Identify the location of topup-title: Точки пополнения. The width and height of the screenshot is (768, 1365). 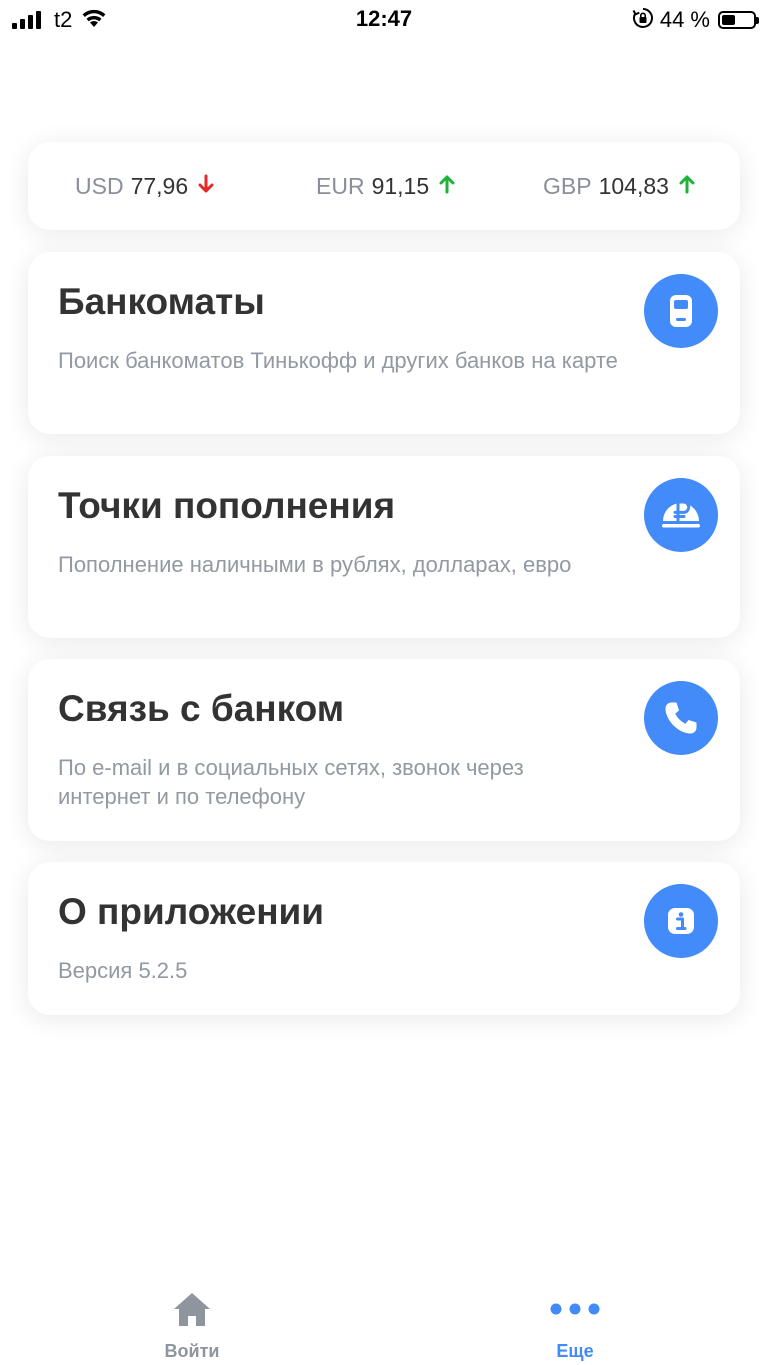
(227, 505).